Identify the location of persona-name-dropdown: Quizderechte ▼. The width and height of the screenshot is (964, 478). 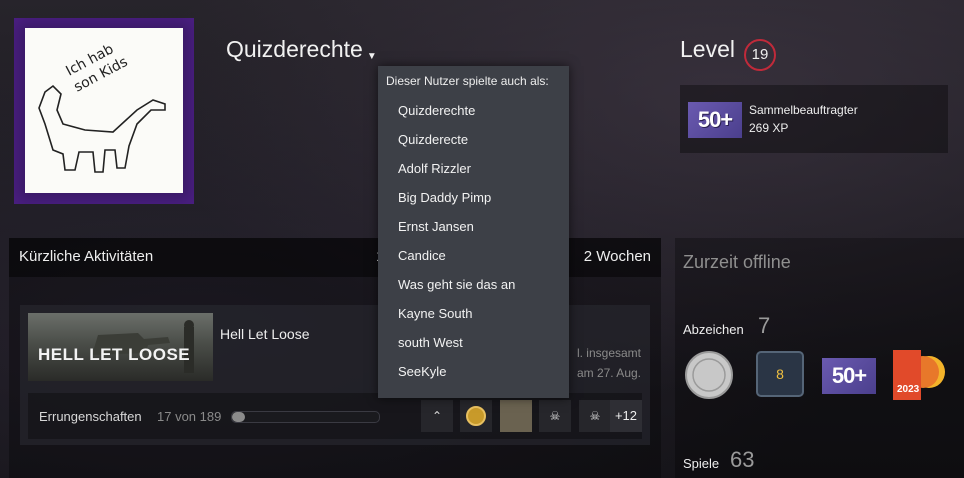
(301, 49).